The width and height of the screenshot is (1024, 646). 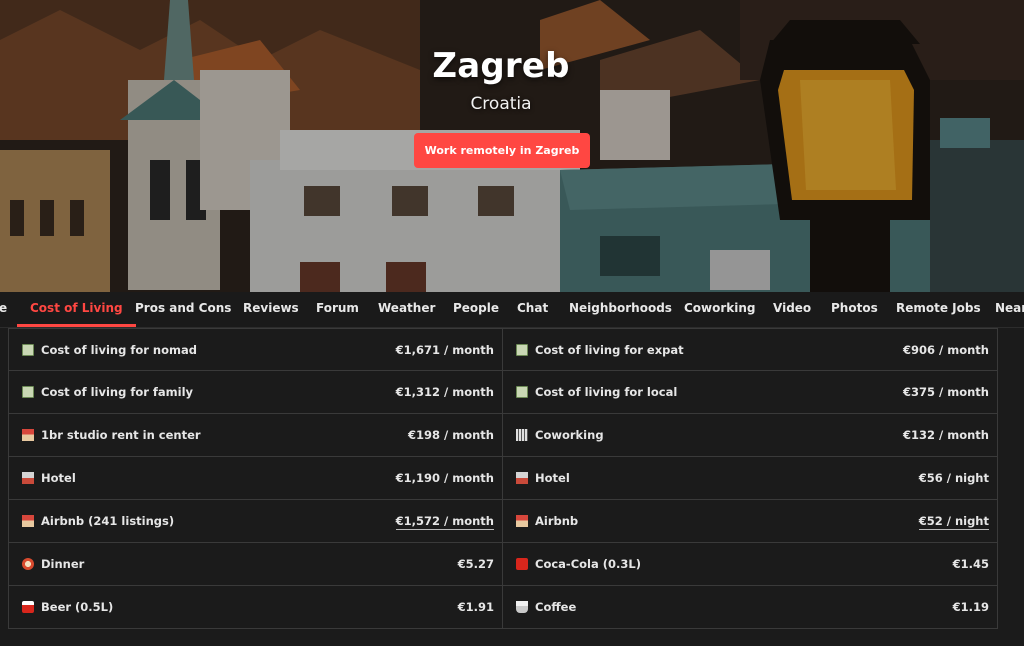 What do you see at coordinates (750, 607) in the screenshot?
I see `cost-row-coffee: Coffee €1.19` at bounding box center [750, 607].